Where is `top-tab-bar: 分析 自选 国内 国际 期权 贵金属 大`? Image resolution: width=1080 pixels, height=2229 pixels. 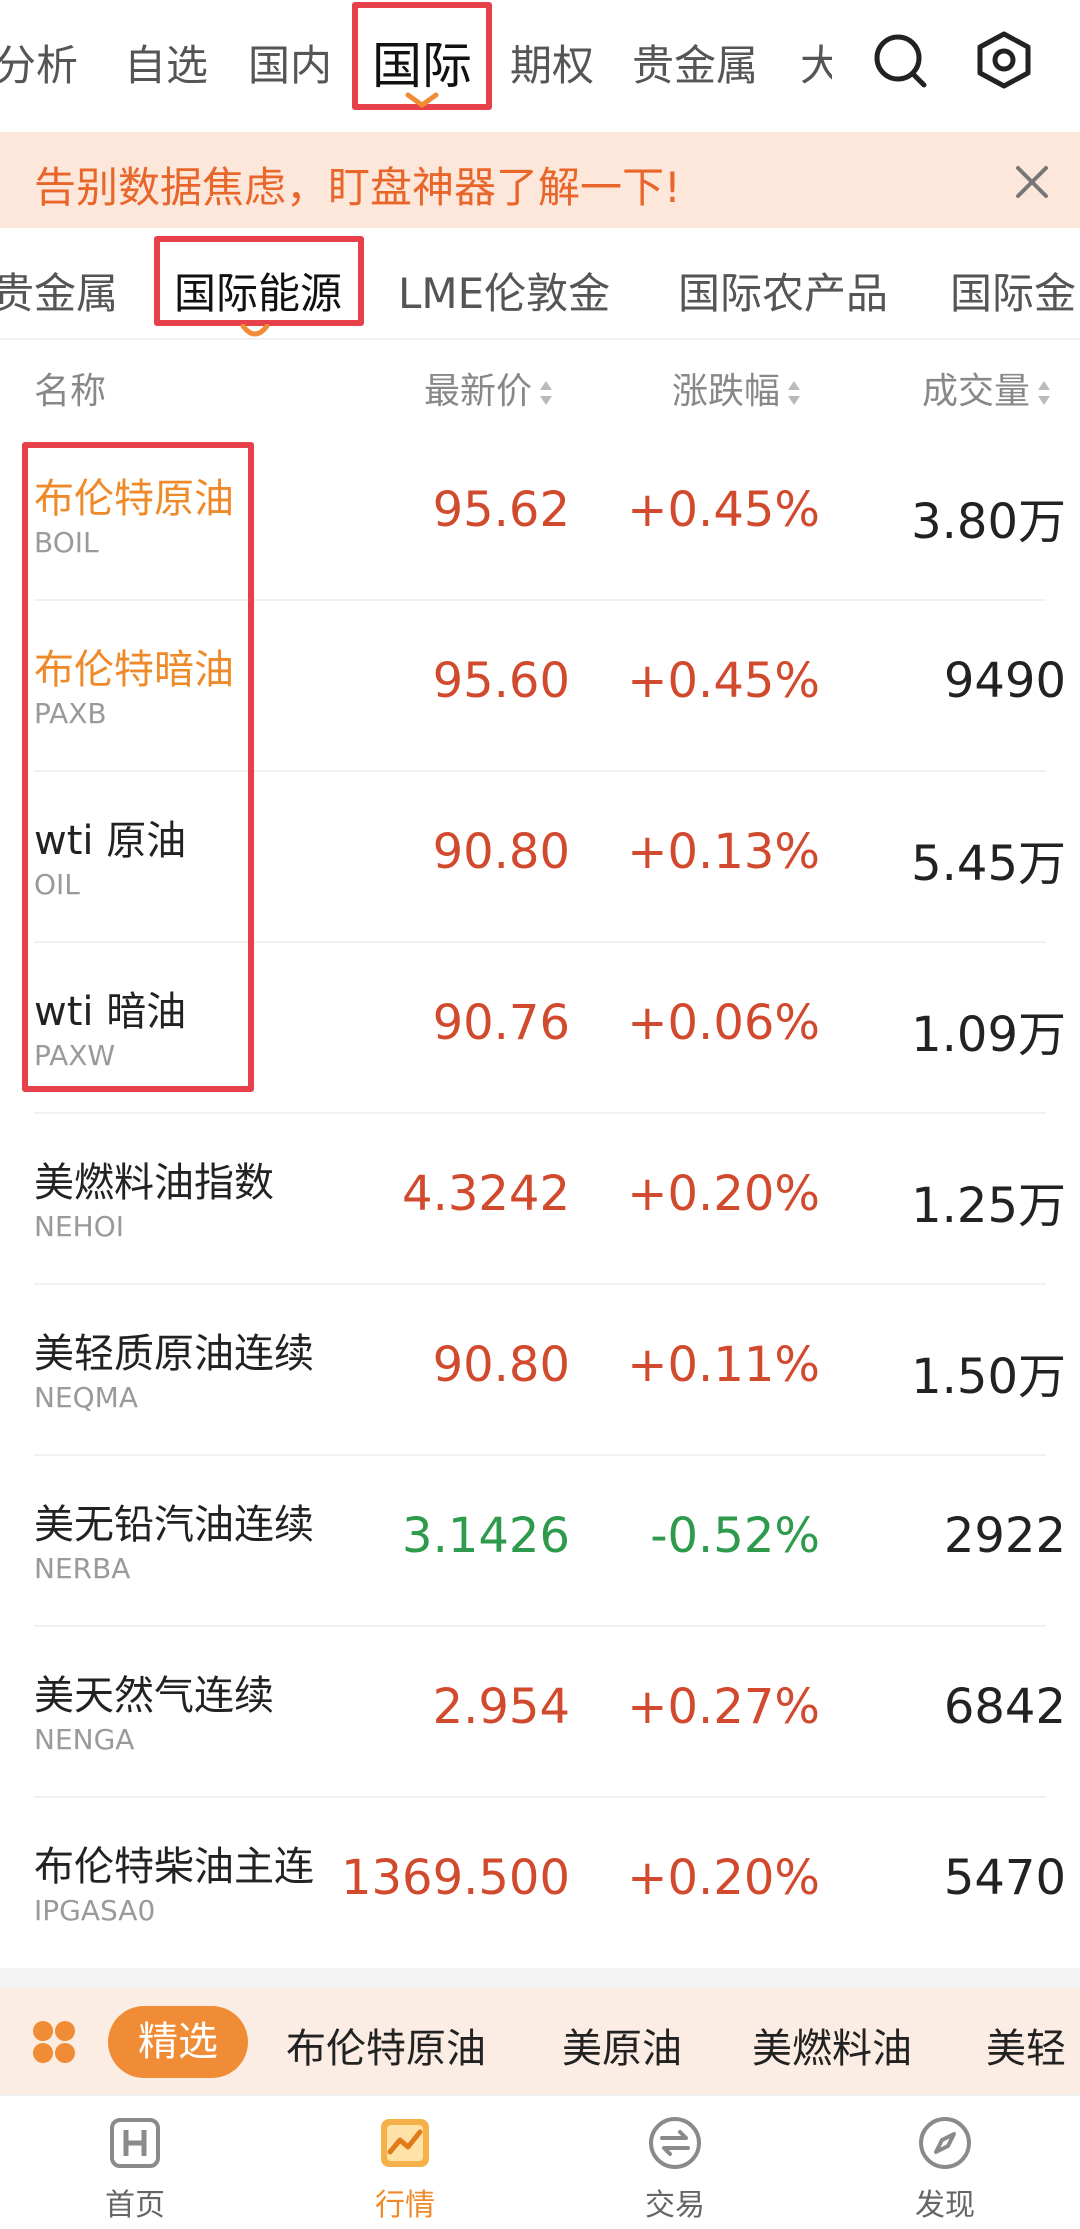 top-tab-bar: 分析 自选 国内 国际 期权 贵金属 大 is located at coordinates (540, 65).